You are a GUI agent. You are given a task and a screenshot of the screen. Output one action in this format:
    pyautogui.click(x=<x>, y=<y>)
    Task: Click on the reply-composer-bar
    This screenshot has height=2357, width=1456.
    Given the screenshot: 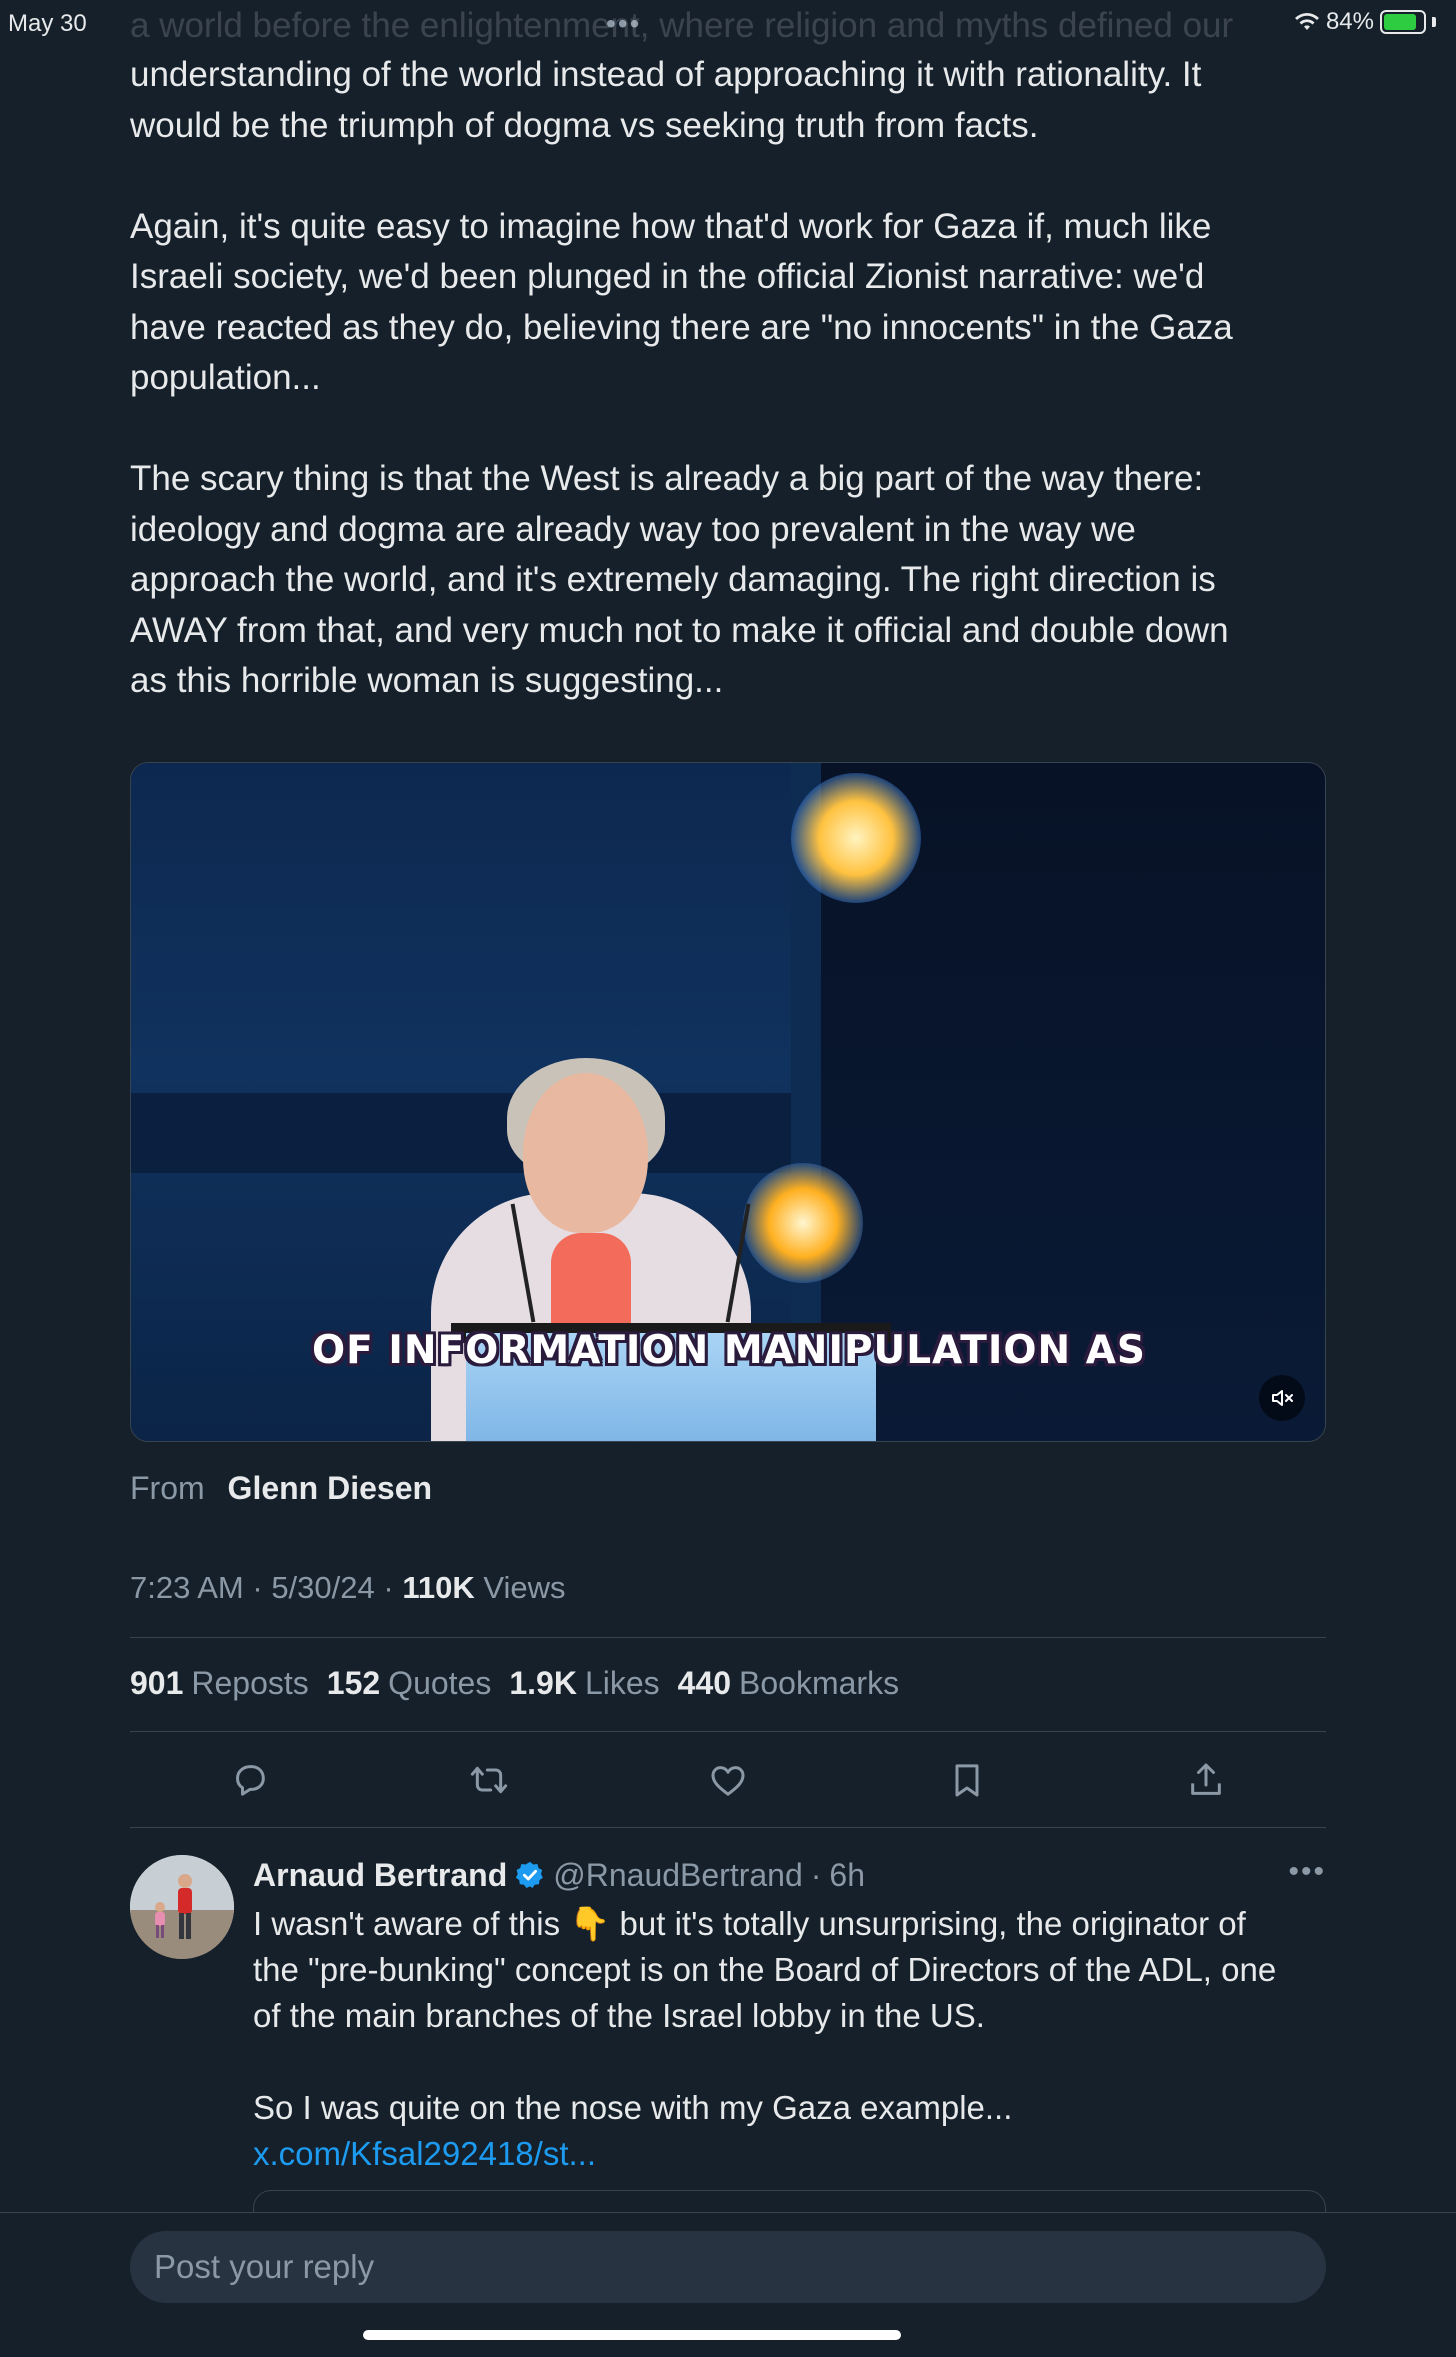 What is the action you would take?
    pyautogui.click(x=728, y=2284)
    